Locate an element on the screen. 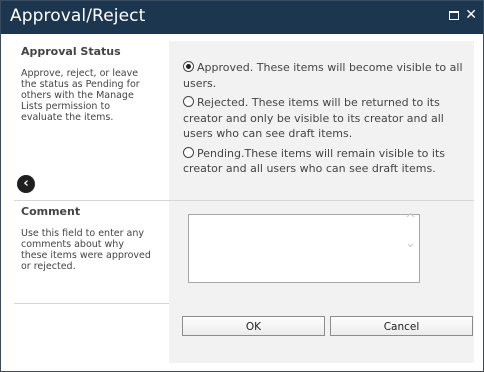 The width and height of the screenshot is (484, 372). ok-button: OK is located at coordinates (253, 326).